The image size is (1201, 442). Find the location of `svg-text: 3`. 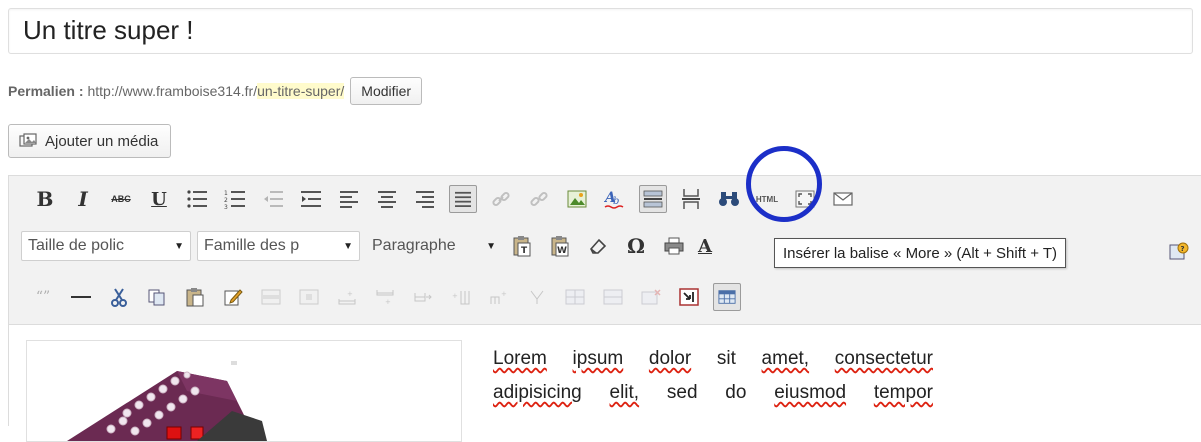

svg-text: 3 is located at coordinates (226, 206).